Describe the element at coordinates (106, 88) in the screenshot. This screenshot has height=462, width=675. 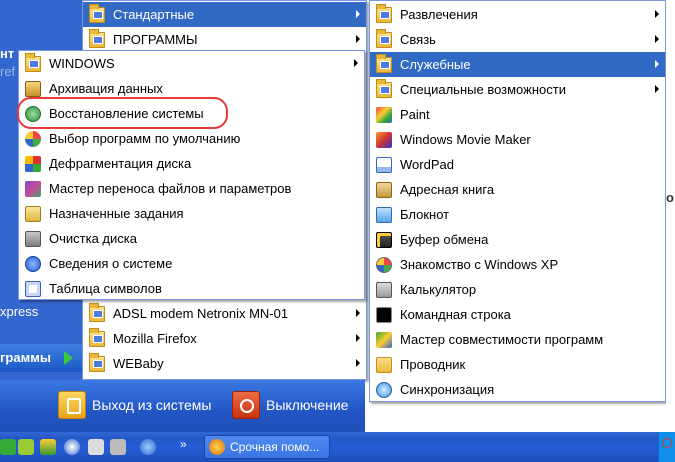
I see `menu-item-label: Архивация данных` at that location.